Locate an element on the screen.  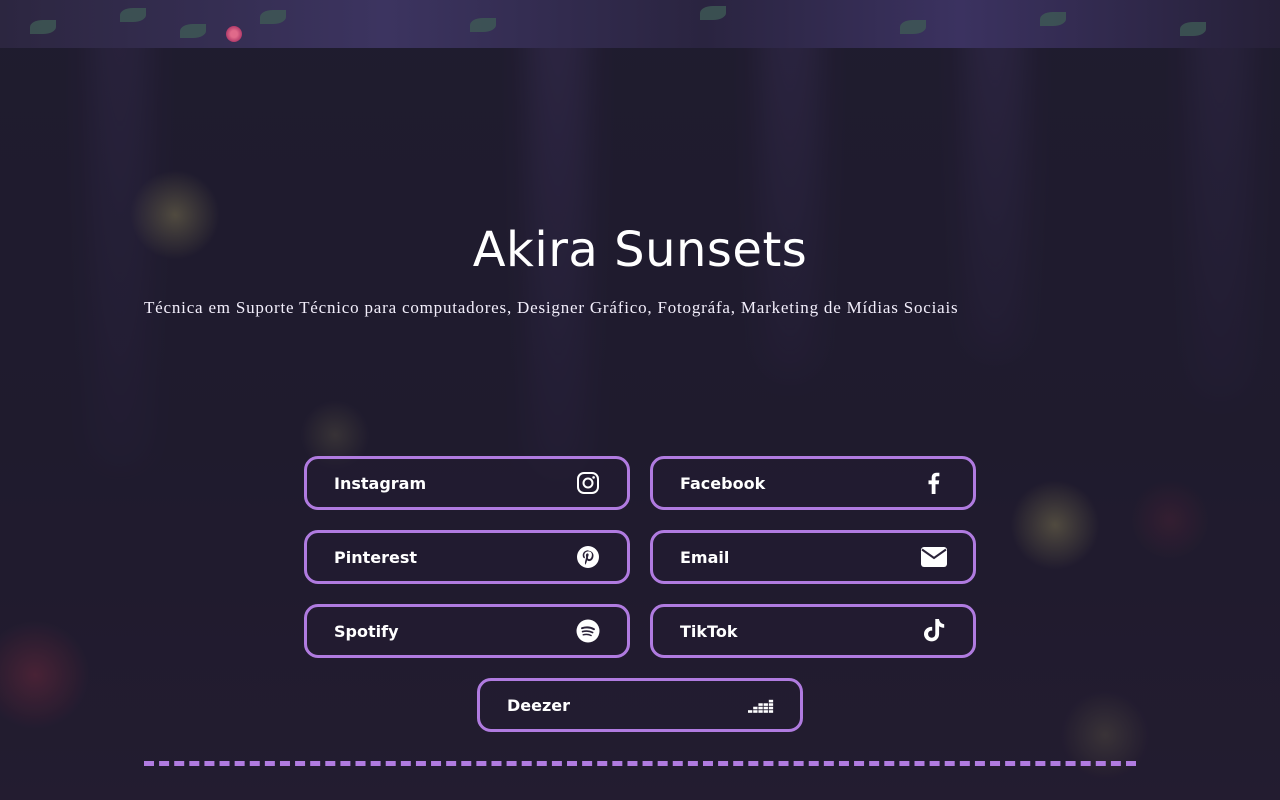
link-label: Email is located at coordinates (705, 557).